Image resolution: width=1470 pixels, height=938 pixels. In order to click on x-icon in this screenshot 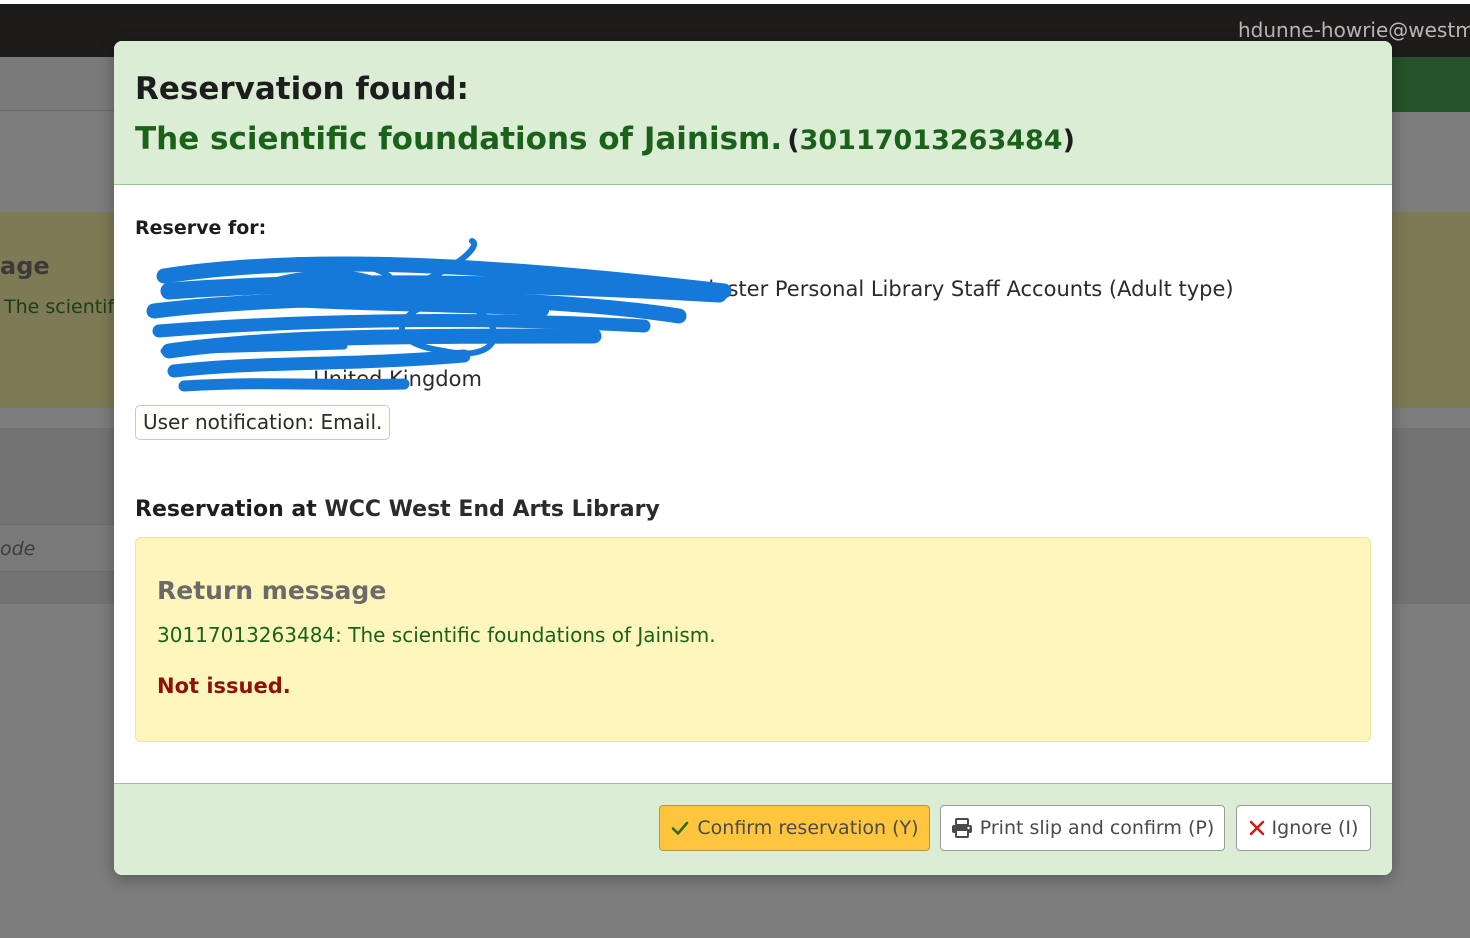, I will do `click(1257, 828)`.